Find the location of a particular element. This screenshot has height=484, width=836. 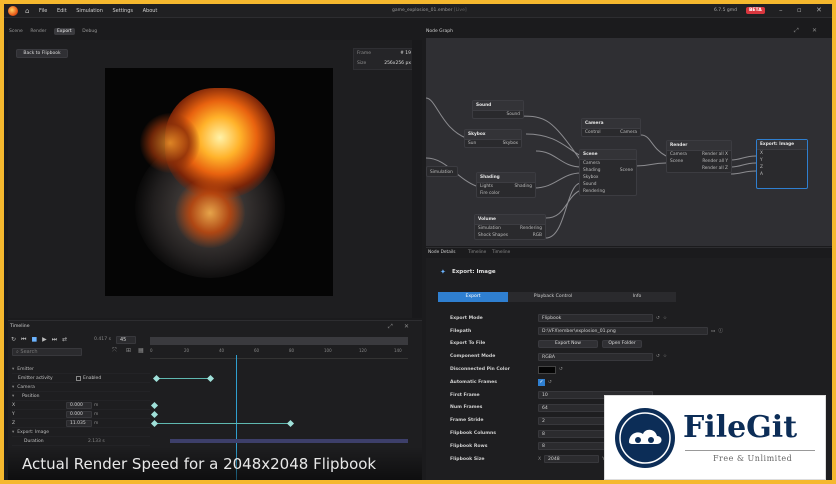

node-shading: Shading Lights Shading Fire color is located at coordinates (506, 185).